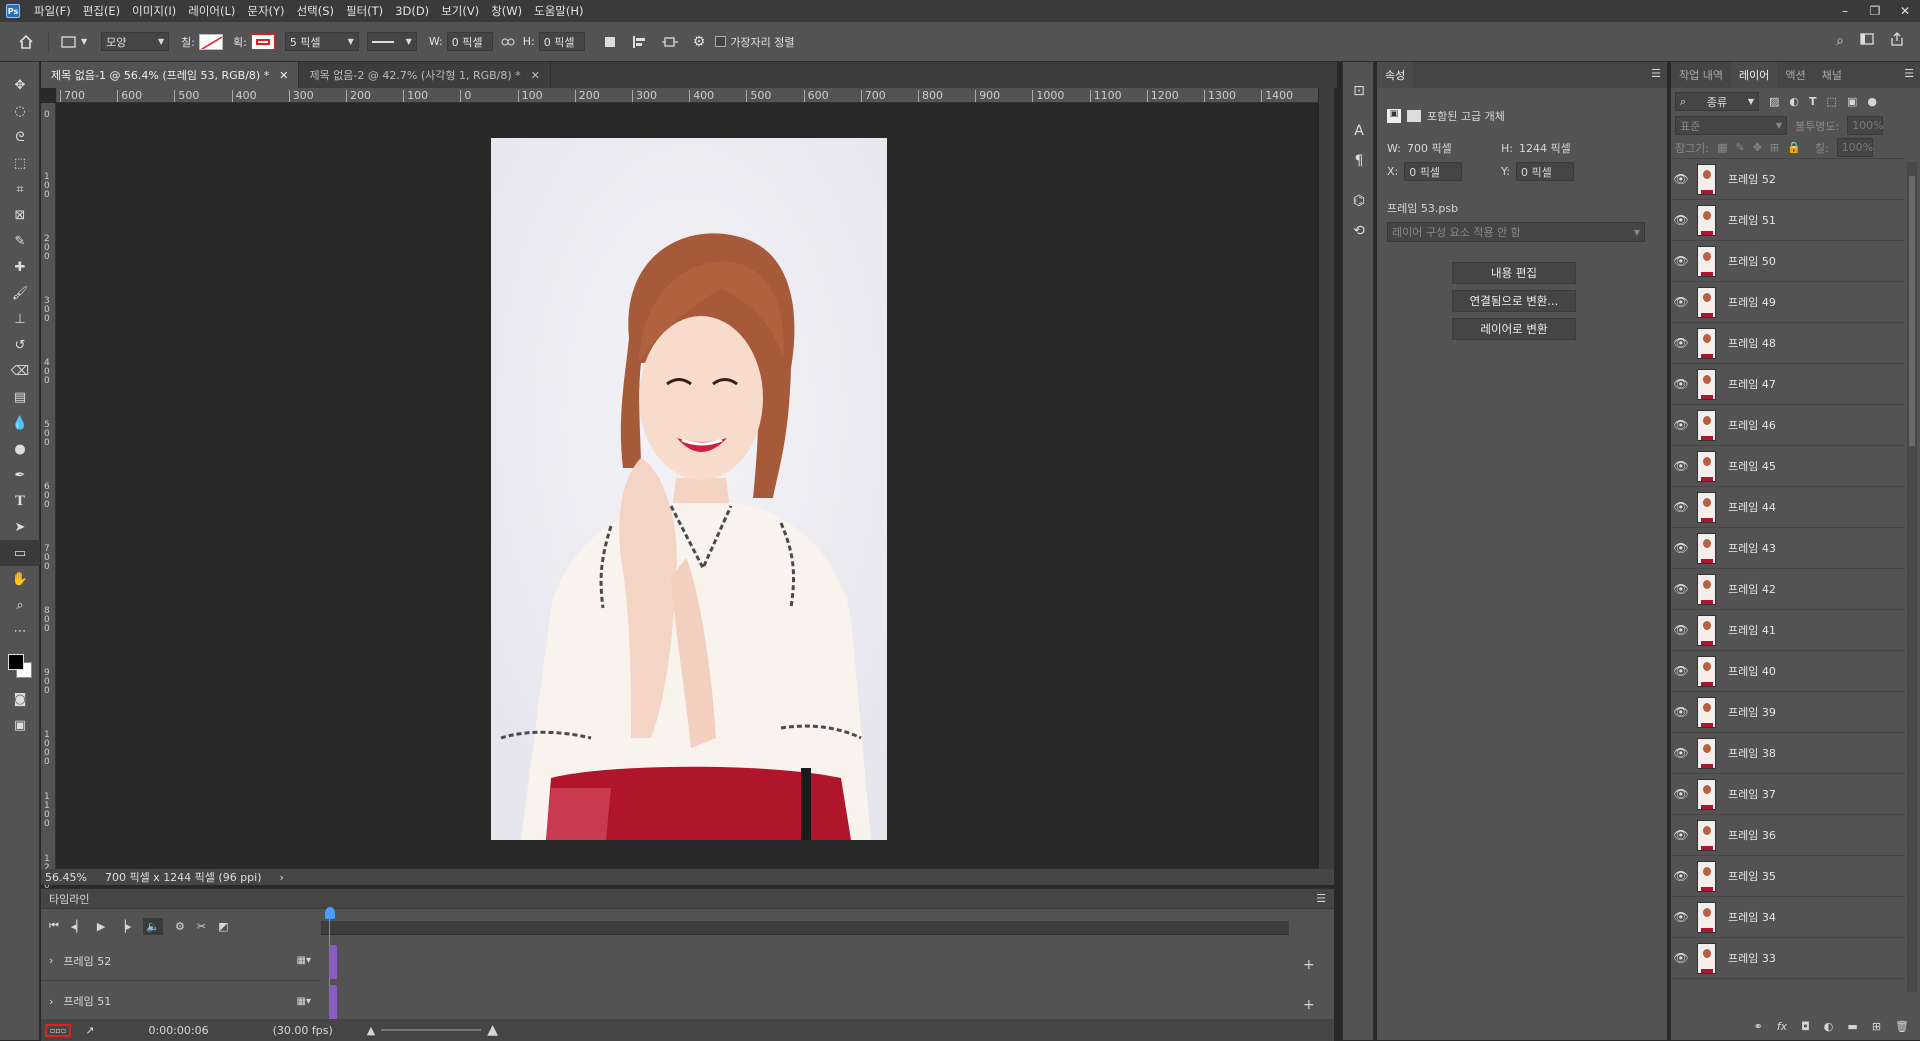 This screenshot has height=1041, width=1920. What do you see at coordinates (20, 215) in the screenshot?
I see `frame-tool-icon: ⊠` at bounding box center [20, 215].